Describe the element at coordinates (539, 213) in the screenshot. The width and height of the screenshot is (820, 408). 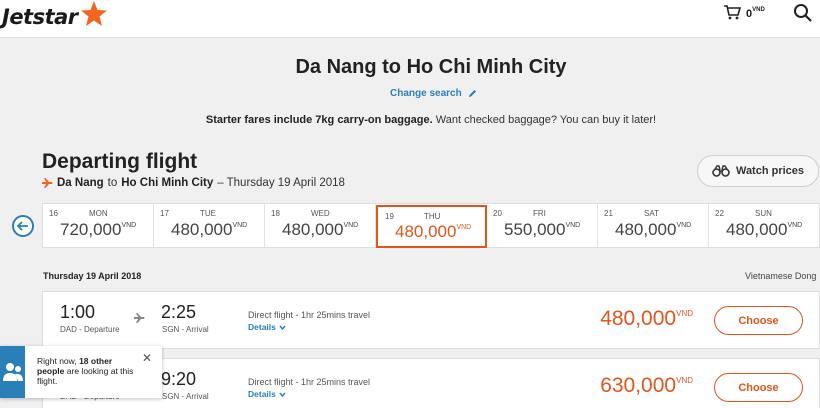
I see `date-day-name: FRI` at that location.